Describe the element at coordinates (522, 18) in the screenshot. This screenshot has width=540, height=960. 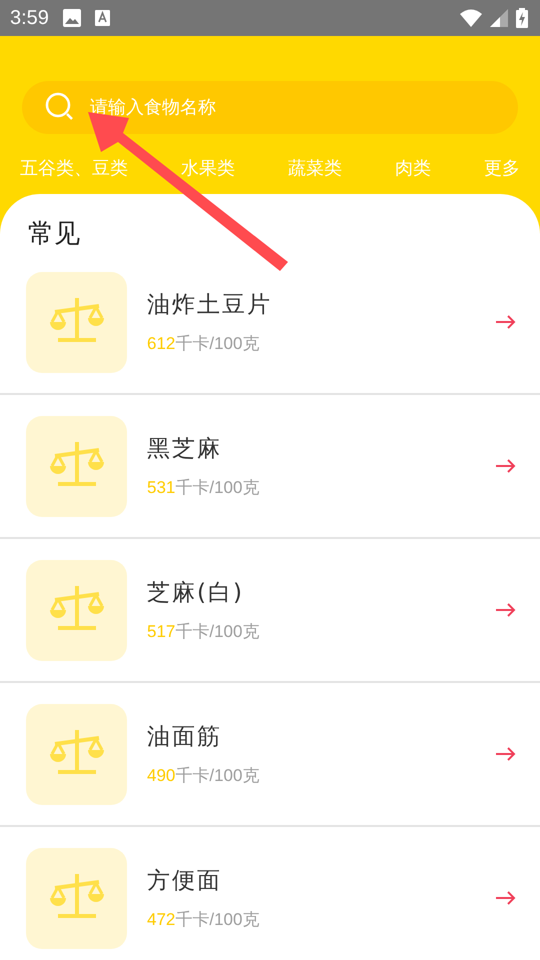
I see `battery-icon` at that location.